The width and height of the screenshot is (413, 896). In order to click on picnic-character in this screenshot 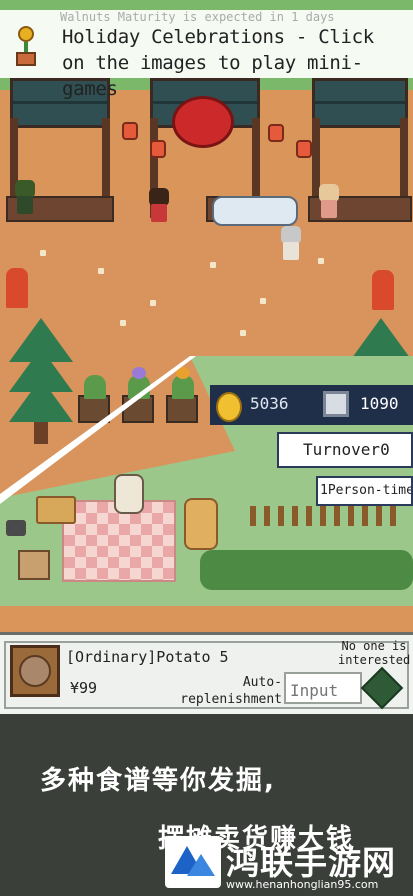, I will do `click(129, 494)`.